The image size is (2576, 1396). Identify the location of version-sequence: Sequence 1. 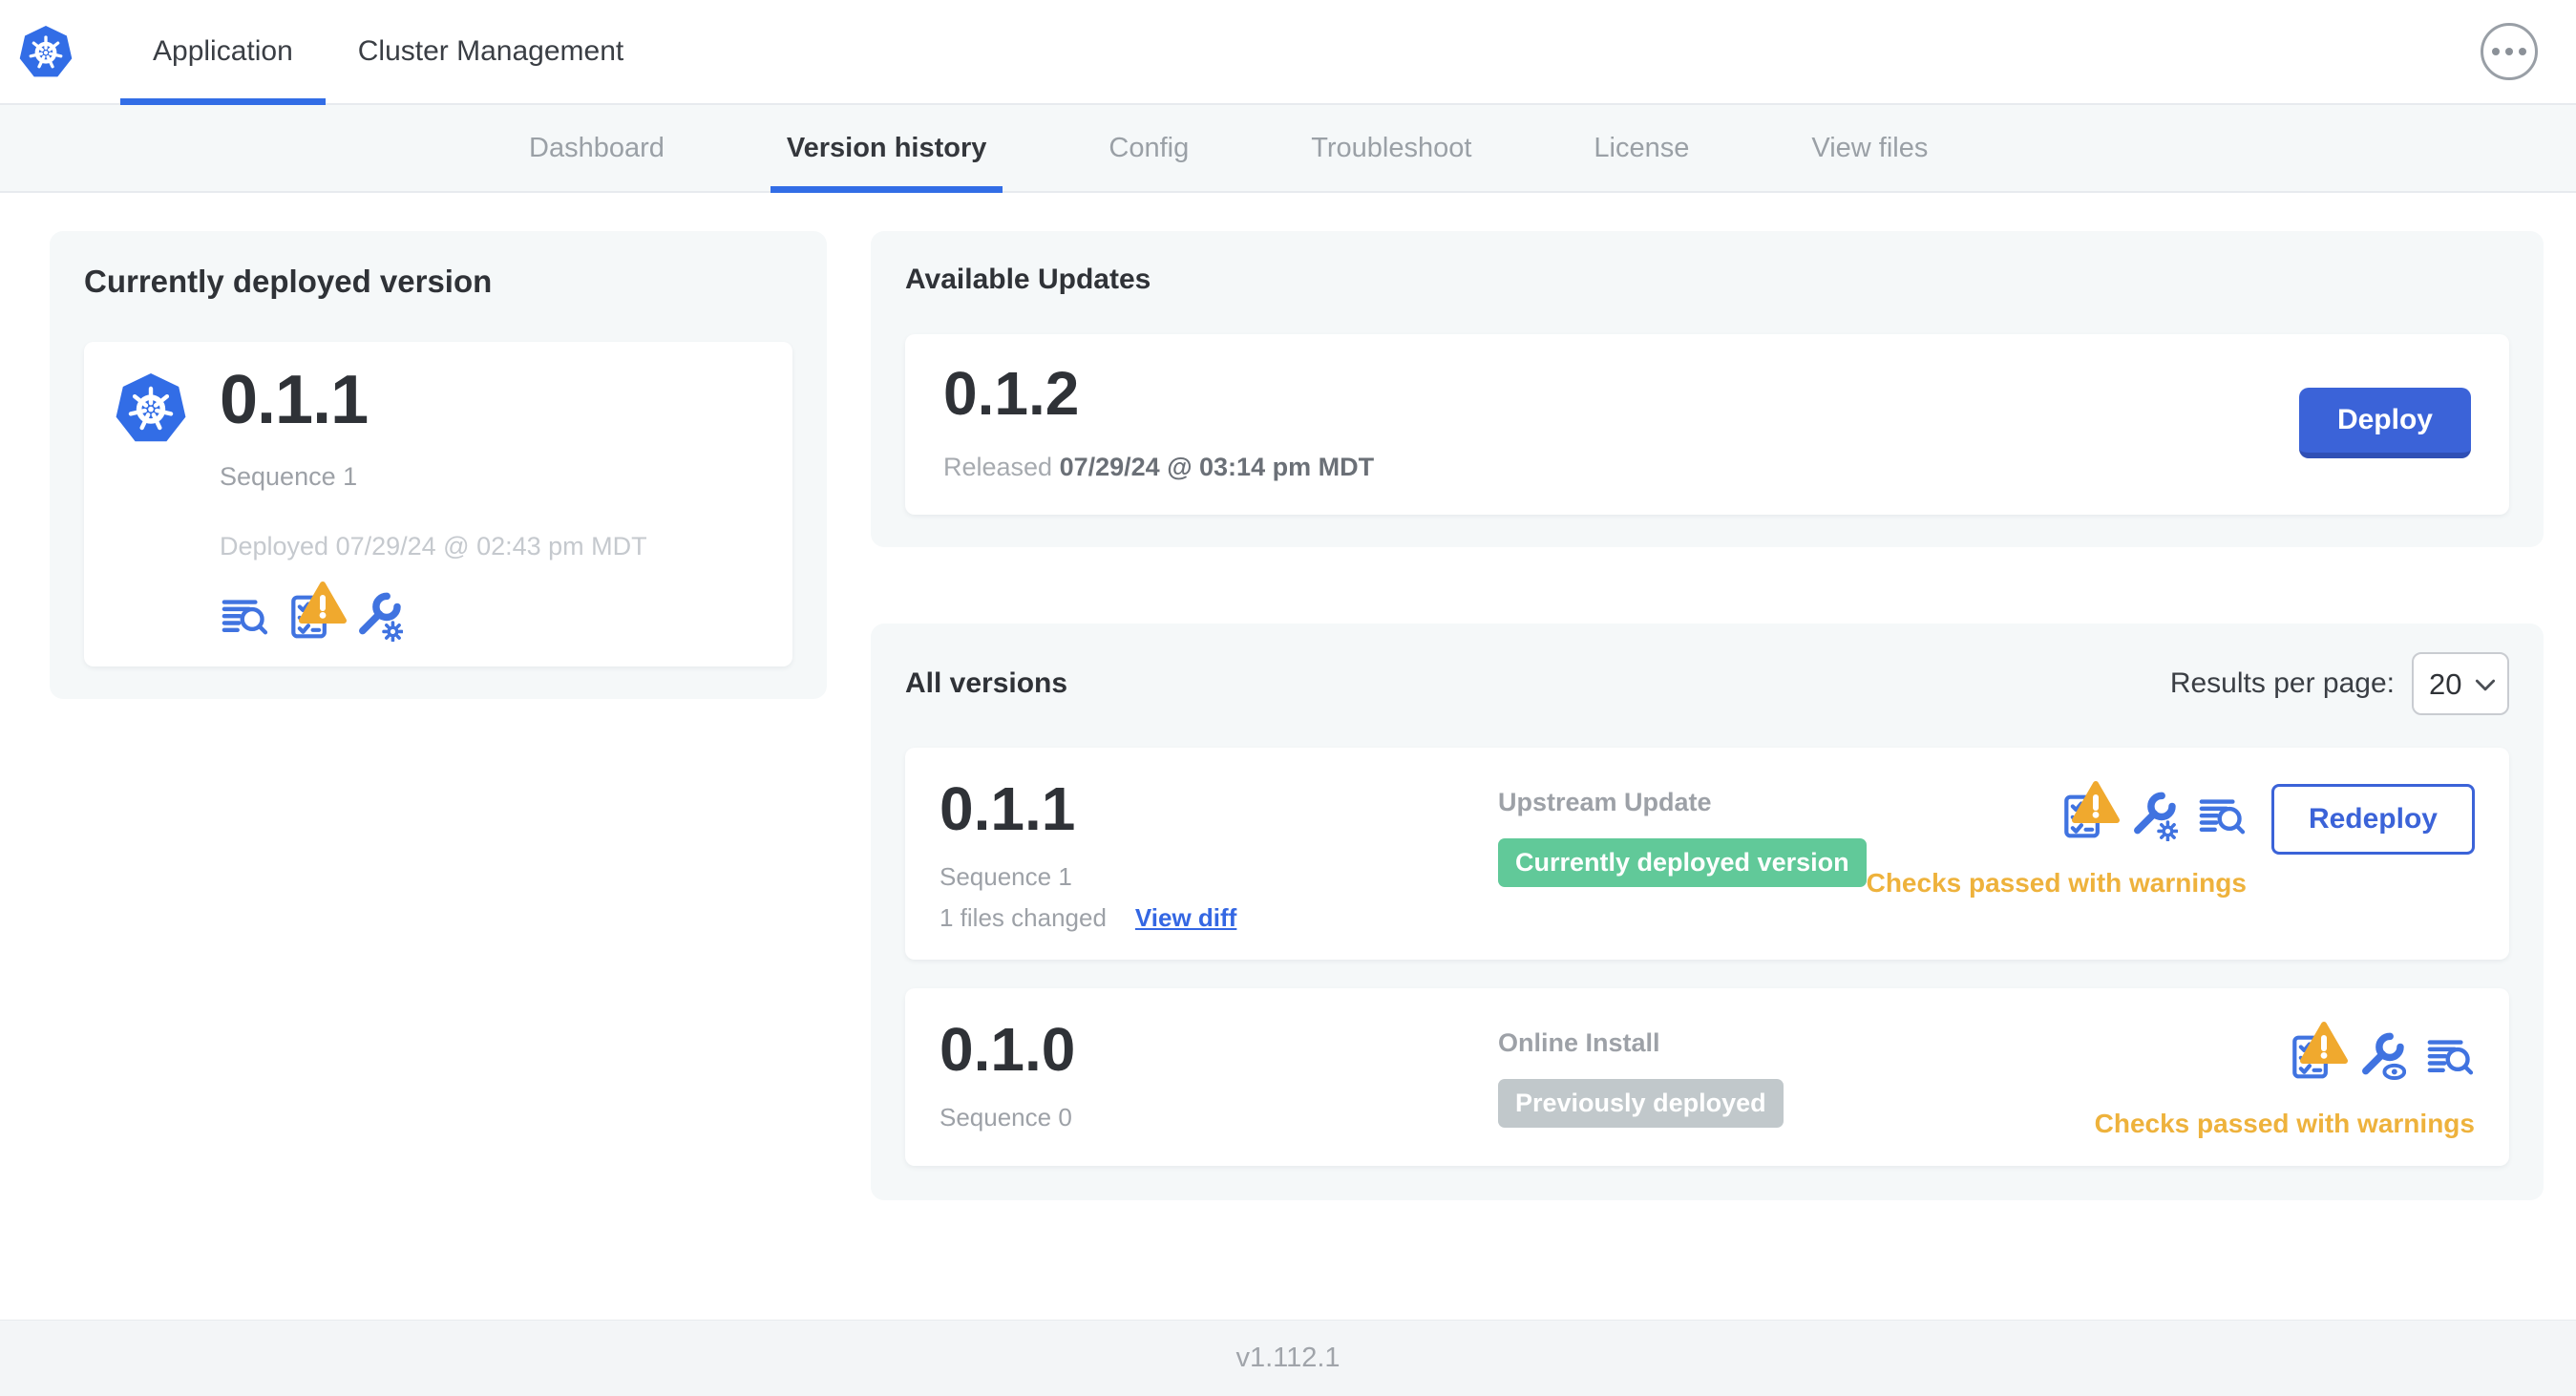
(1006, 876).